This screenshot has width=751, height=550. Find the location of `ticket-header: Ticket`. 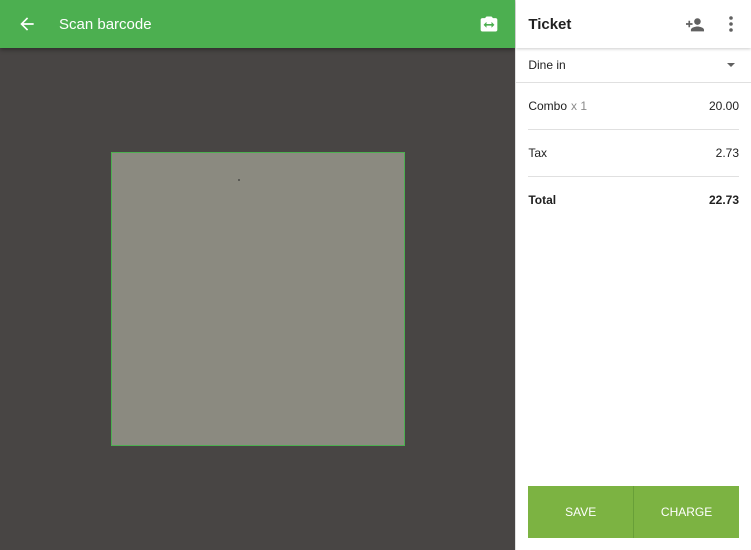

ticket-header: Ticket is located at coordinates (633, 24).